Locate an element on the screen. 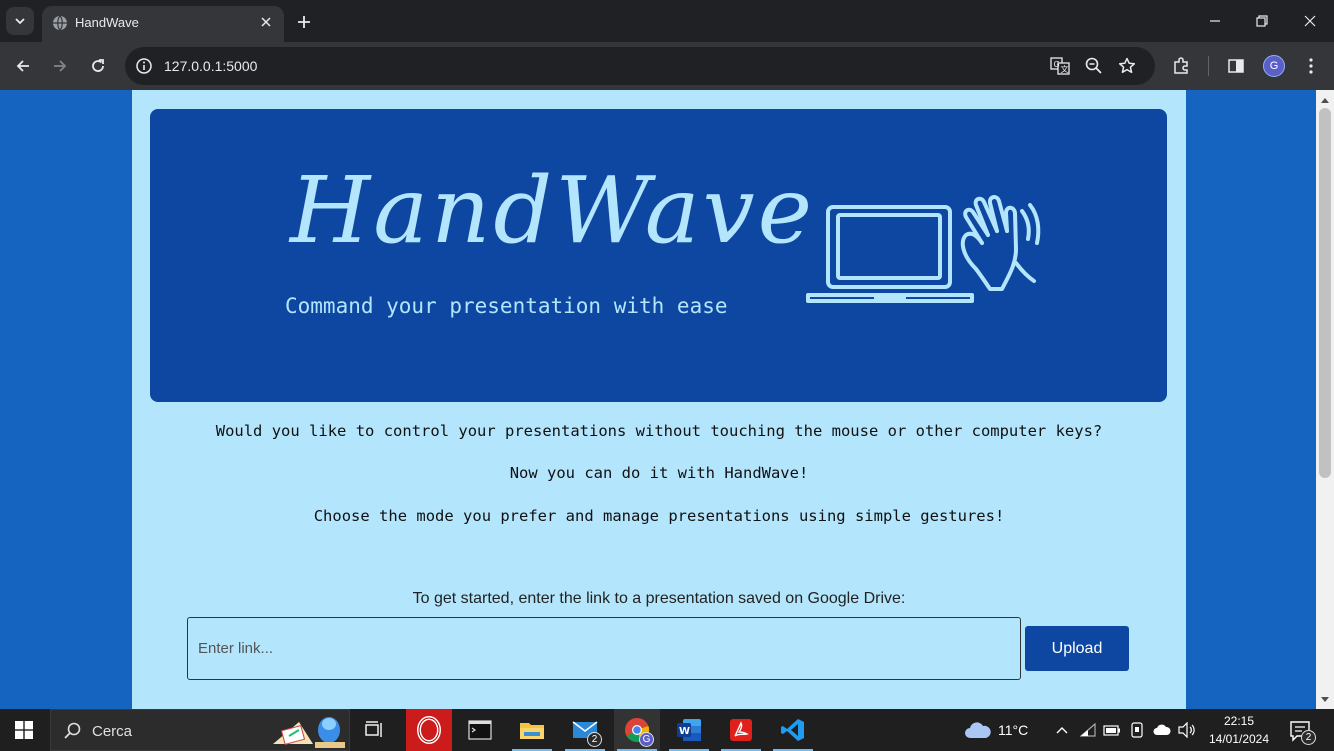 The height and width of the screenshot is (751, 1334). bookmark-button is located at coordinates (1127, 66).